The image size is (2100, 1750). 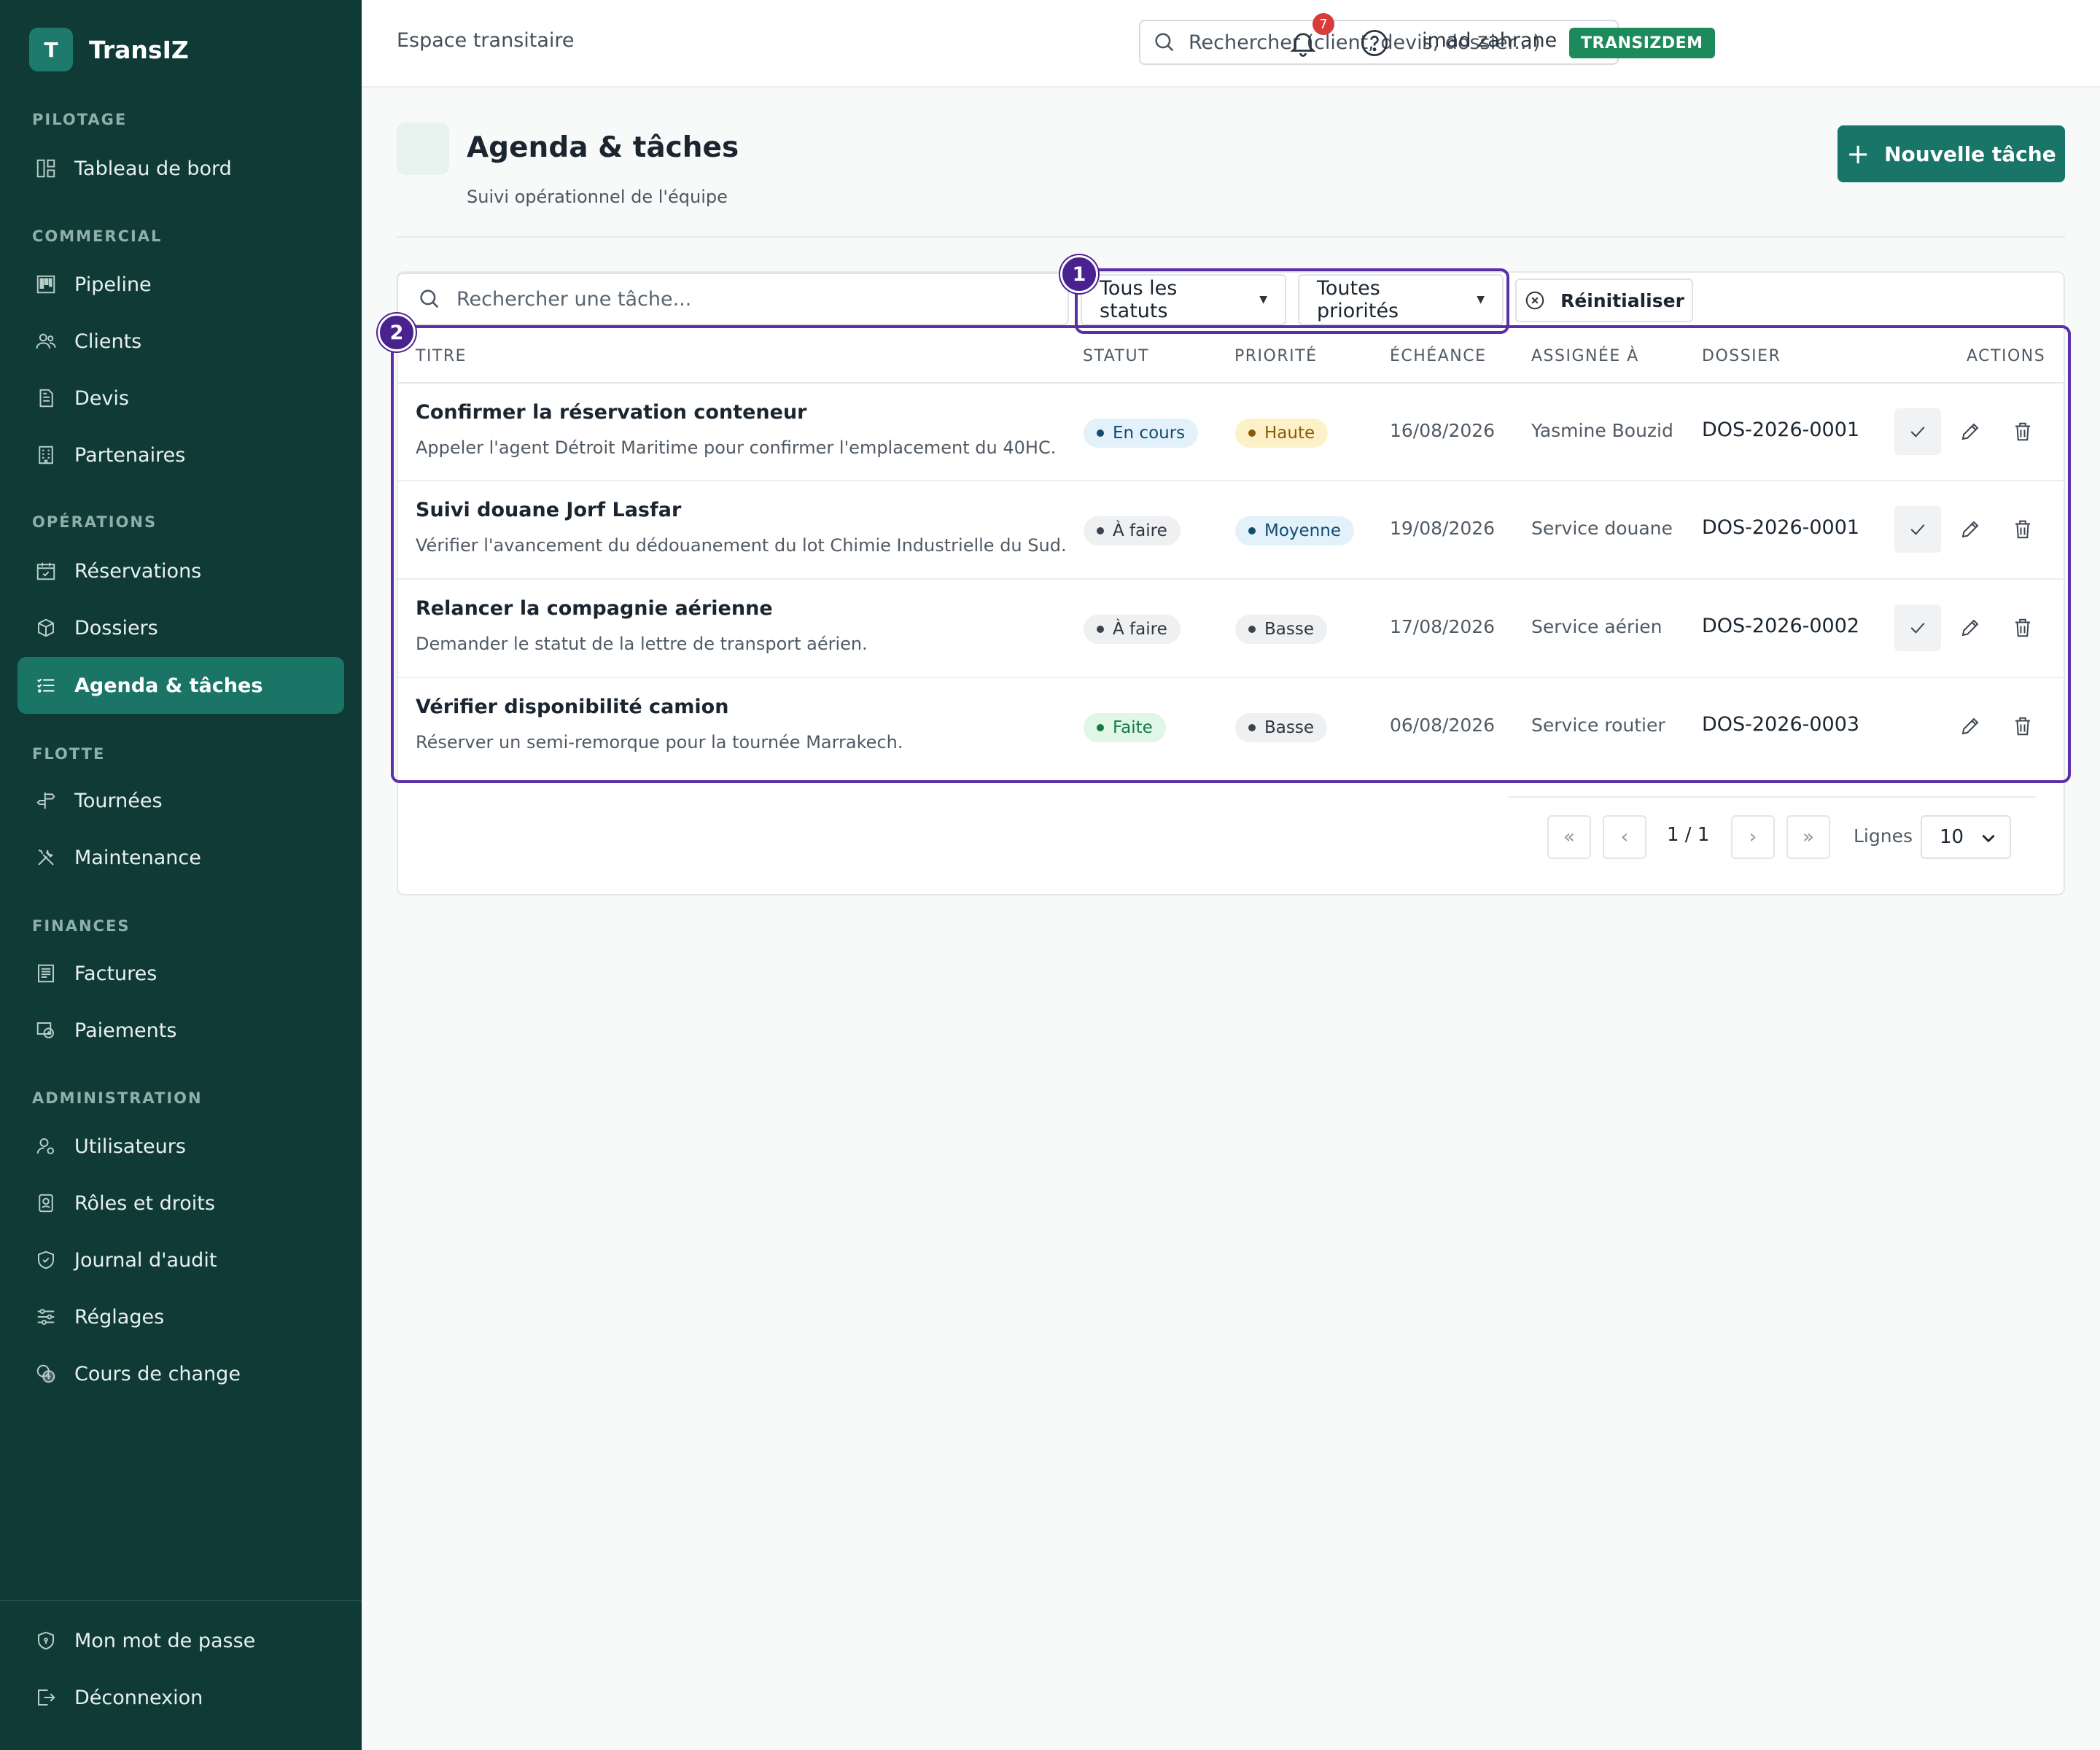 What do you see at coordinates (1231, 237) in the screenshot?
I see `header-divider` at bounding box center [1231, 237].